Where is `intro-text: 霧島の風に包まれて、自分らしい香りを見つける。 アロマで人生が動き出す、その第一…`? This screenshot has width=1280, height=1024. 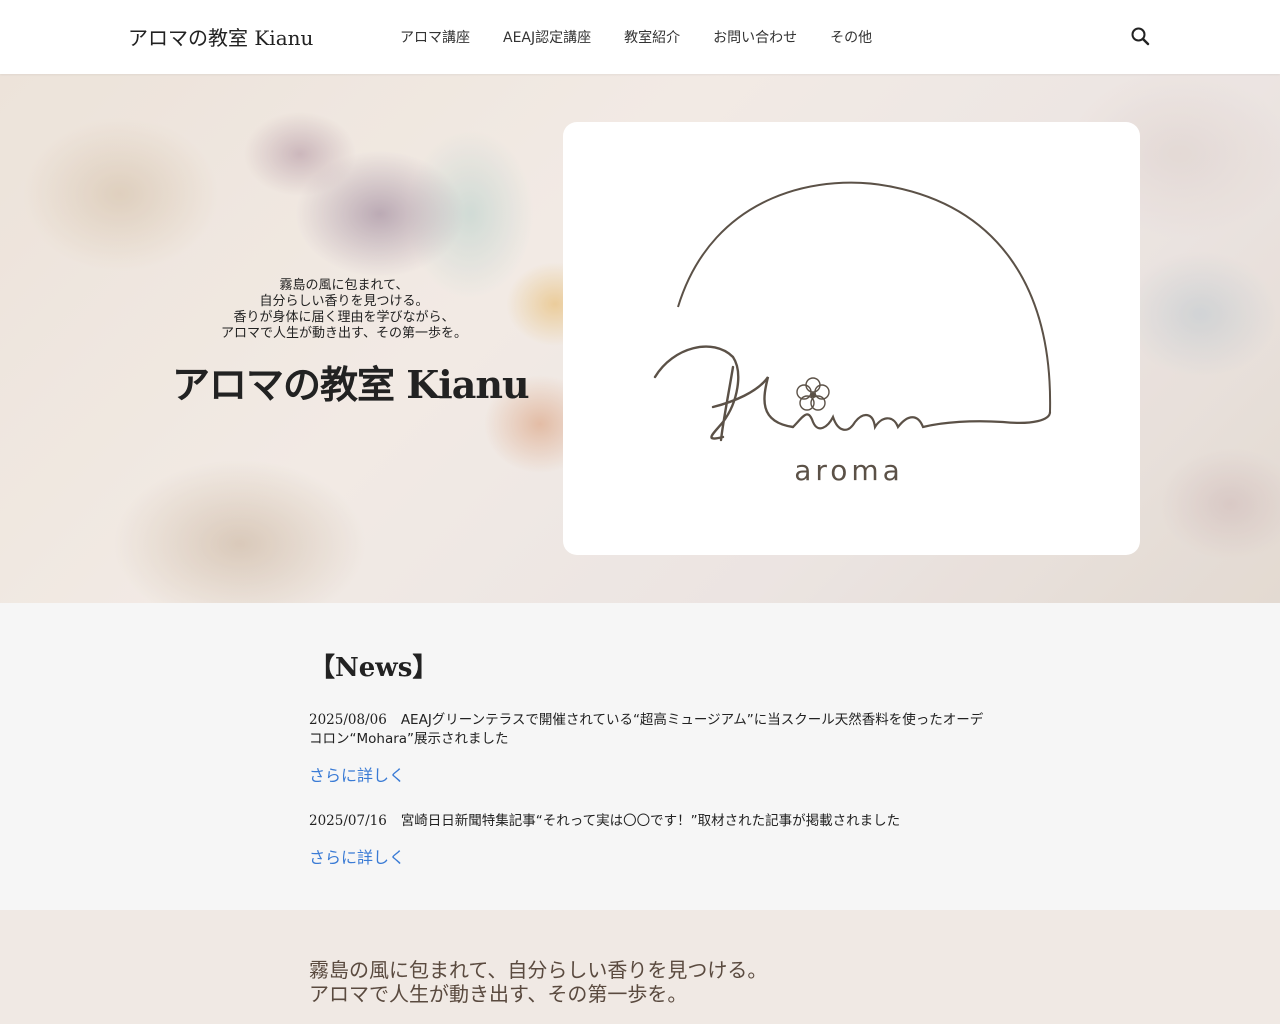 intro-text: 霧島の風に包まれて、自分らしい香りを見つける。 アロマで人生が動き出す、その第一… is located at coordinates (538, 982).